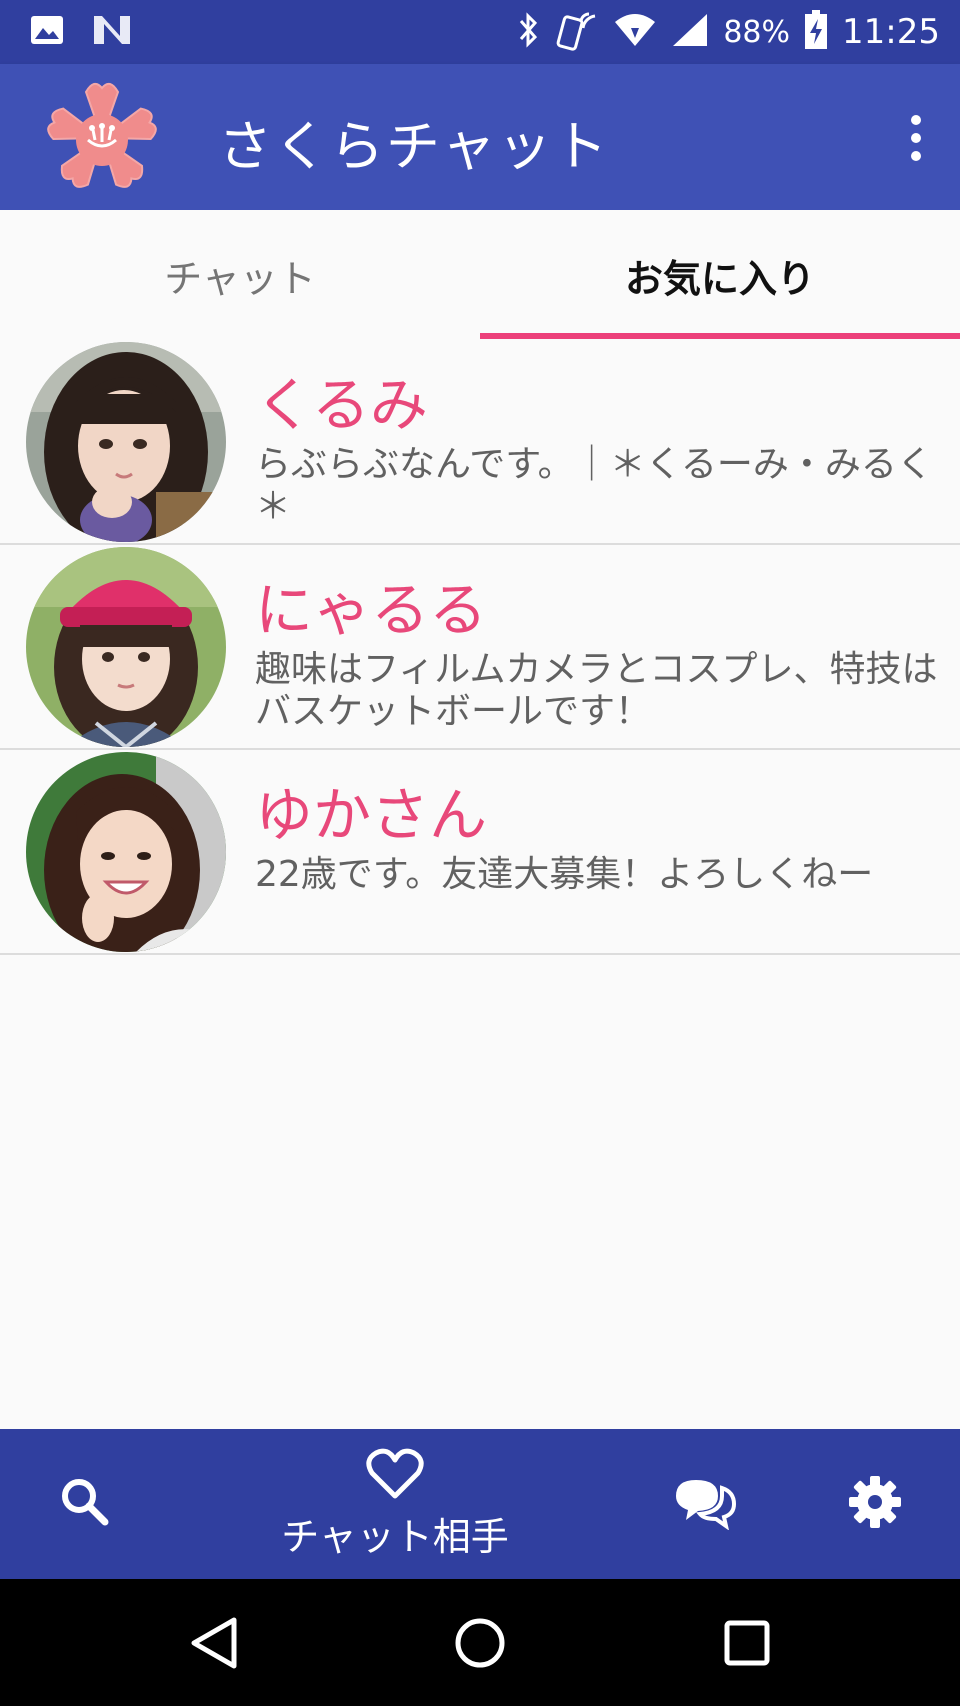 Image resolution: width=960 pixels, height=1706 pixels. Describe the element at coordinates (480, 442) in the screenshot. I see `list-item: くるみ らぶらぶなんです。｜＊くるーみ・みるく＊` at that location.